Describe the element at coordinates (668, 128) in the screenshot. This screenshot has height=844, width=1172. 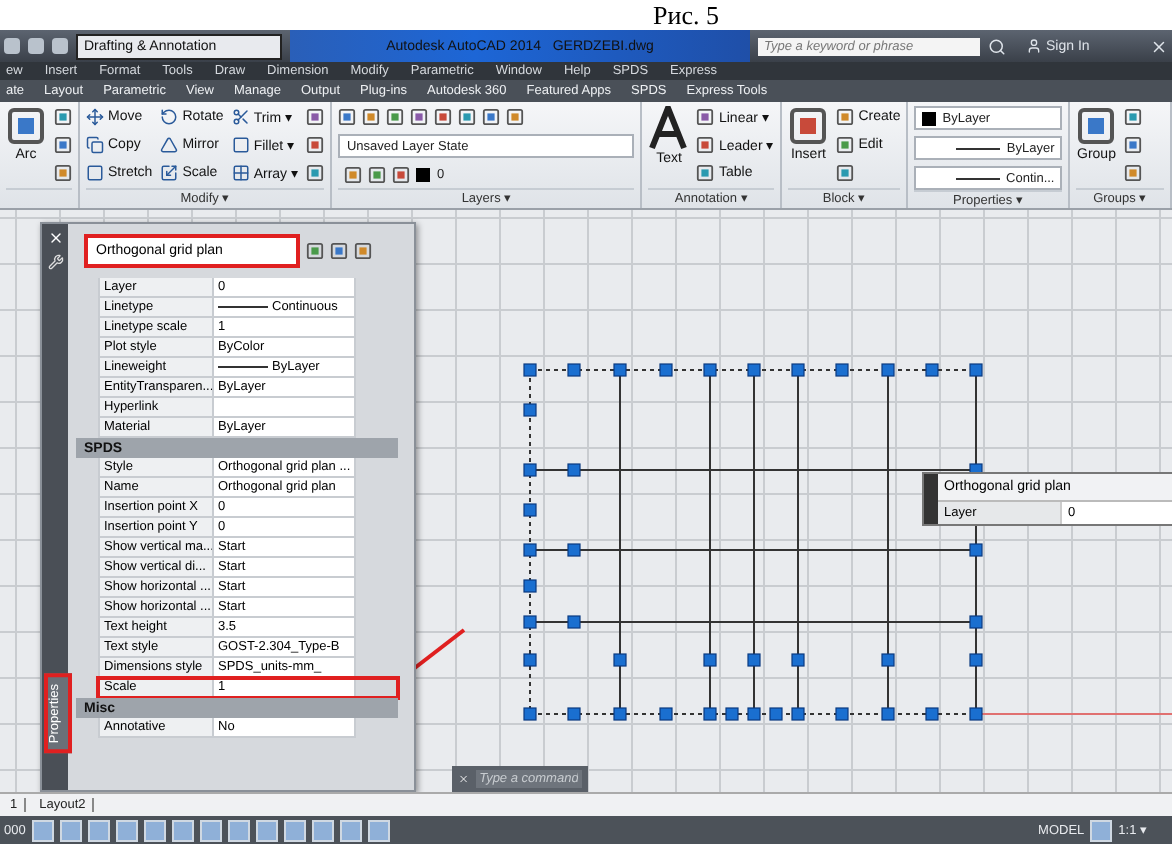
I see `letter-a-icon` at that location.